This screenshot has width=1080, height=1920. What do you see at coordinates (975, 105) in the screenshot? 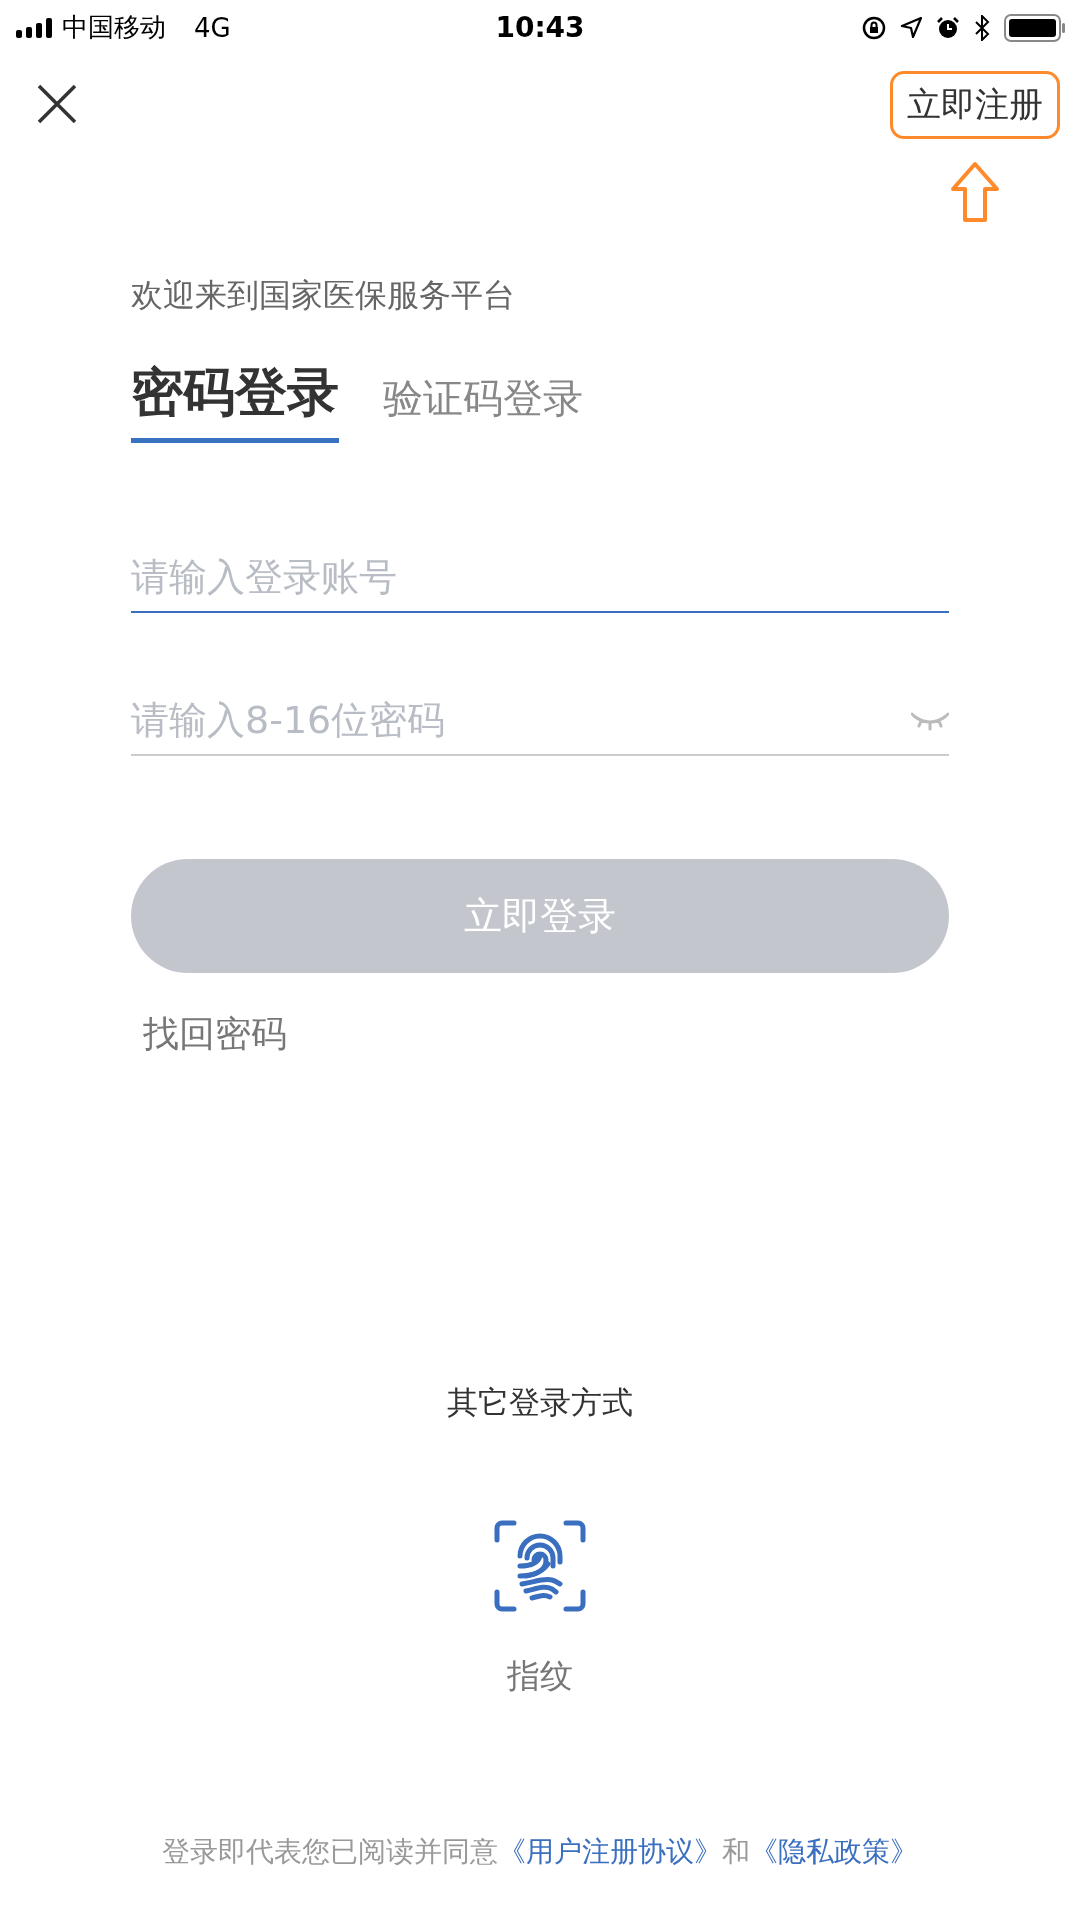
I see `register-button: 立即注册` at bounding box center [975, 105].